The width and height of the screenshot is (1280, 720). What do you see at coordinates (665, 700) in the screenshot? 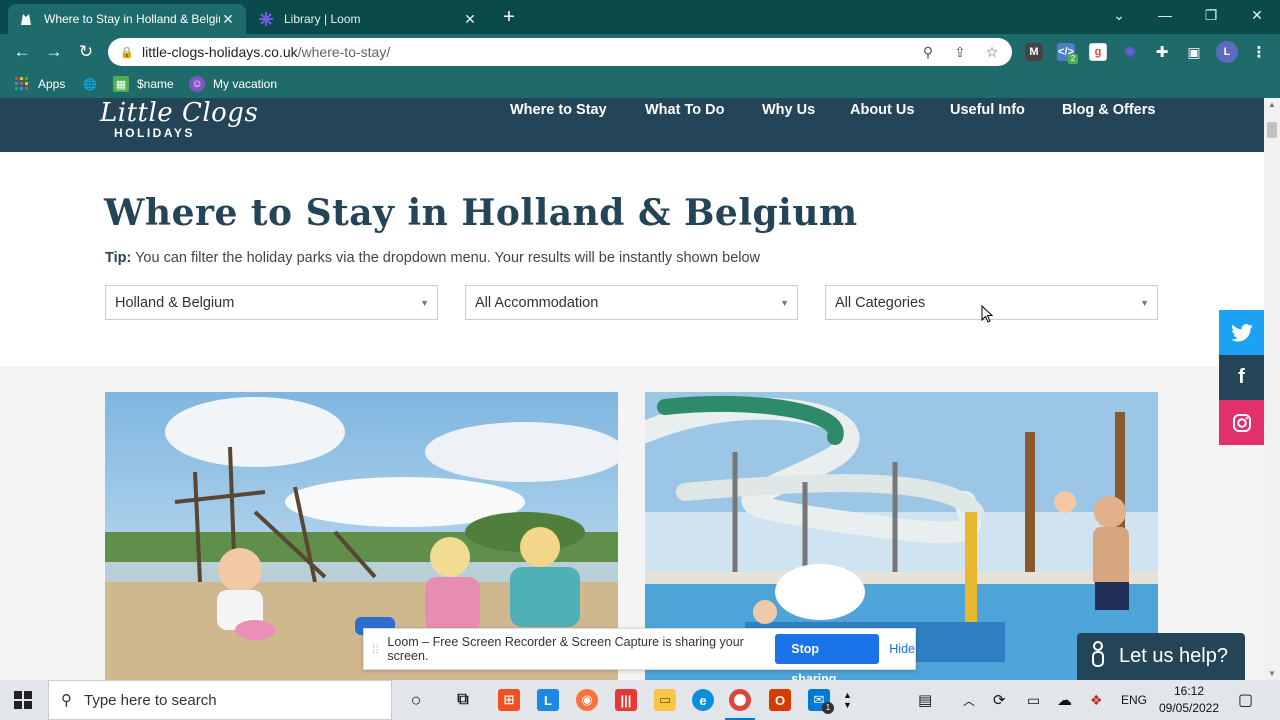
I see `file-explorer-icon: ▭` at bounding box center [665, 700].